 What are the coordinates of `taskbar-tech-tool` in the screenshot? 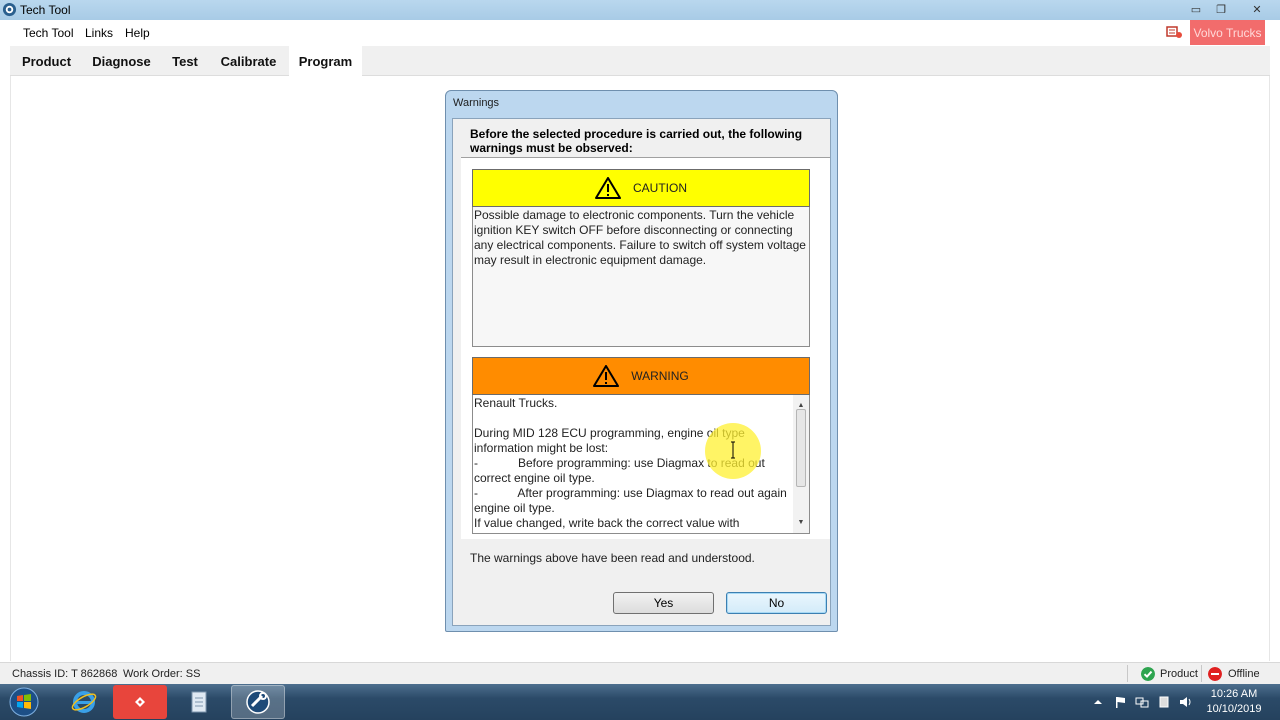 It's located at (258, 702).